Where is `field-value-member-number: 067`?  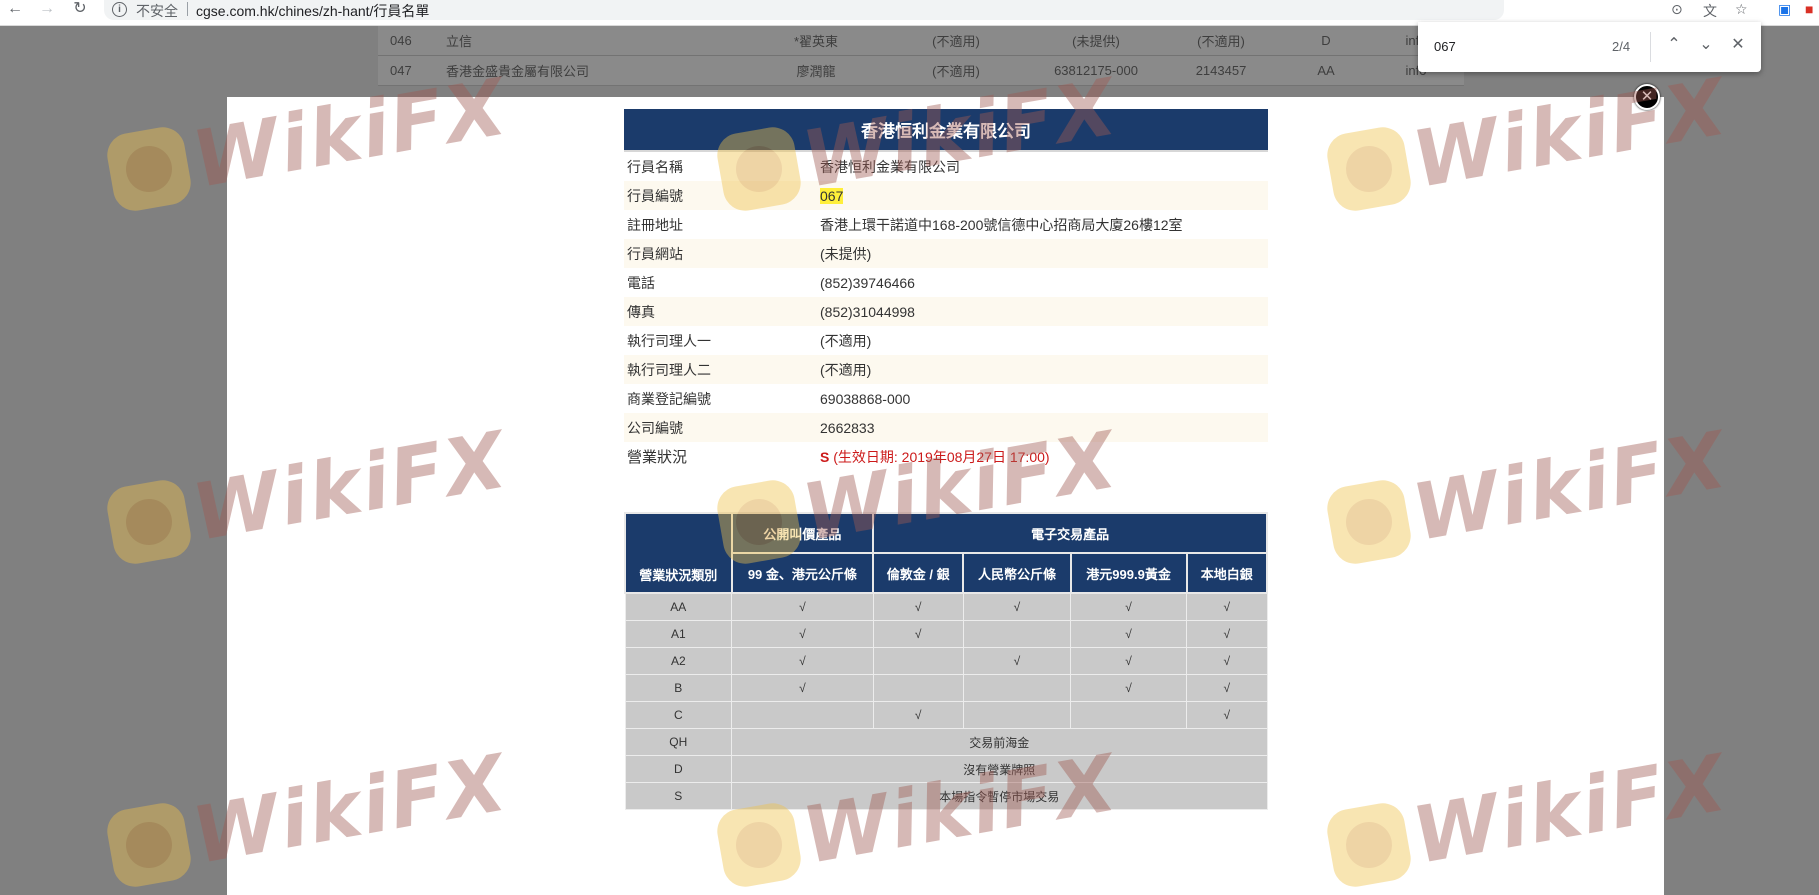
field-value-member-number: 067 is located at coordinates (1042, 195).